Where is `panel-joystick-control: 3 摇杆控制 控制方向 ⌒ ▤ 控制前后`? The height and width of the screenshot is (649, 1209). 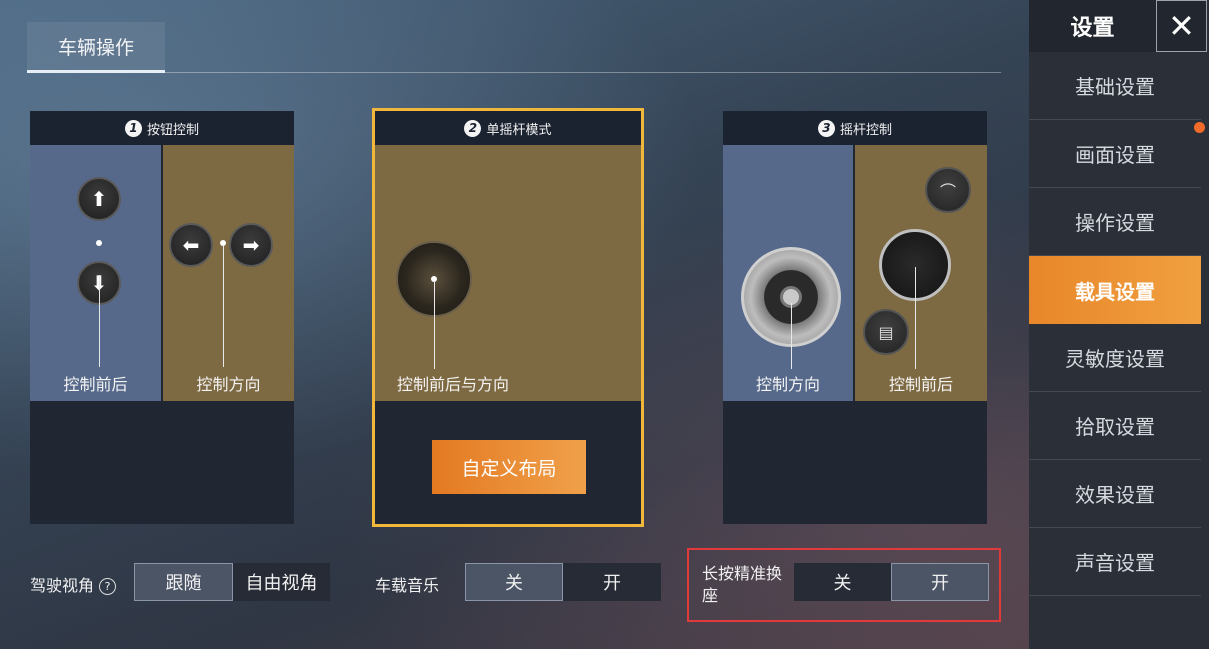
panel-joystick-control: 3 摇杆控制 控制方向 ⌒ ▤ 控制前后 is located at coordinates (855, 317).